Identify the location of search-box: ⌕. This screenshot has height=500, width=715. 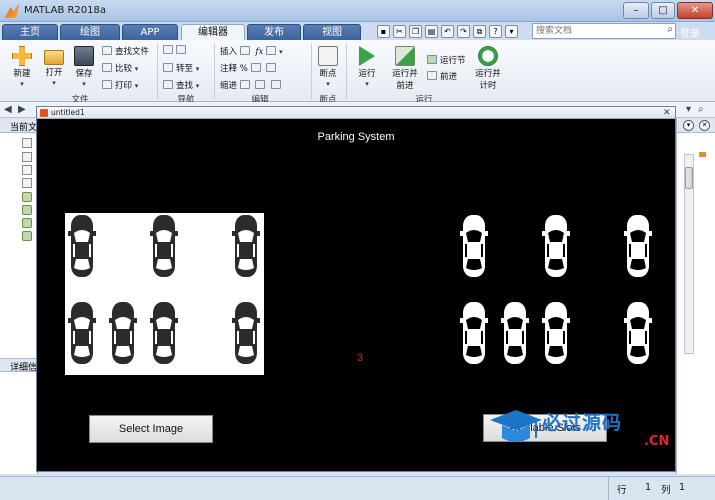
(604, 31).